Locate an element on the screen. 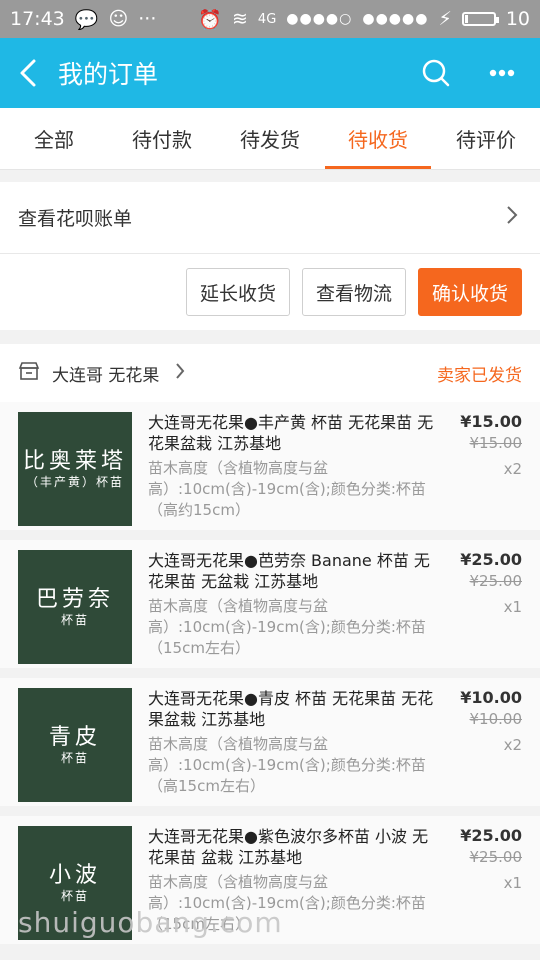 This screenshot has width=540, height=960. thumbnail-label: 巴劳奈 is located at coordinates (74, 599).